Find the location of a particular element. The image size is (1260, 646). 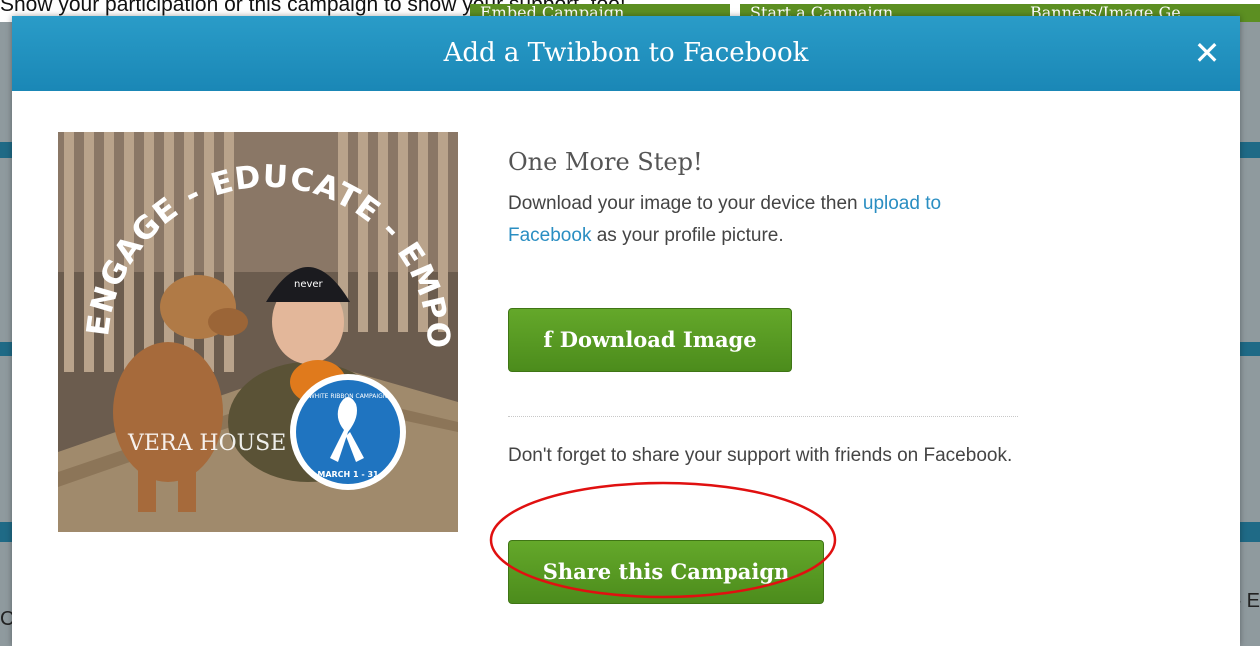

desc-text-end: as your profile picture. is located at coordinates (687, 235).